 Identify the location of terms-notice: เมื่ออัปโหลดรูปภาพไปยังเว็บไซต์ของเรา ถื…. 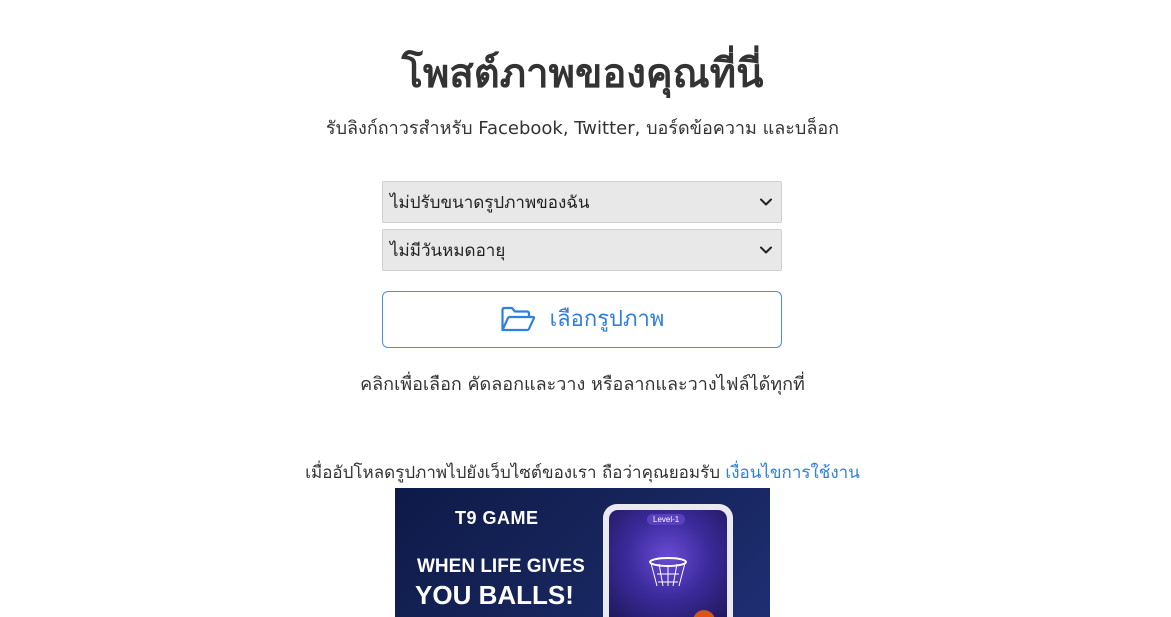
(582, 473).